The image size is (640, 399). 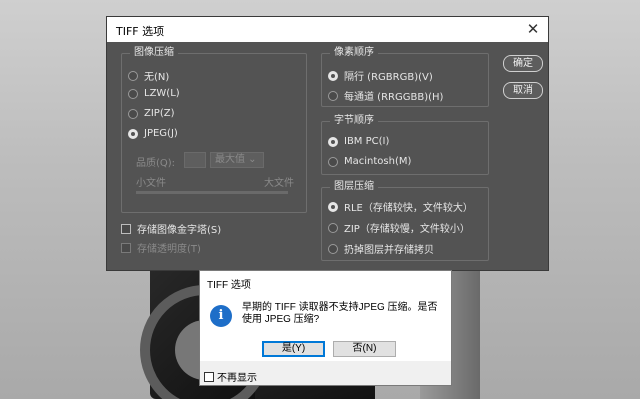 What do you see at coordinates (354, 121) in the screenshot?
I see `group-label: 字节顺序` at bounding box center [354, 121].